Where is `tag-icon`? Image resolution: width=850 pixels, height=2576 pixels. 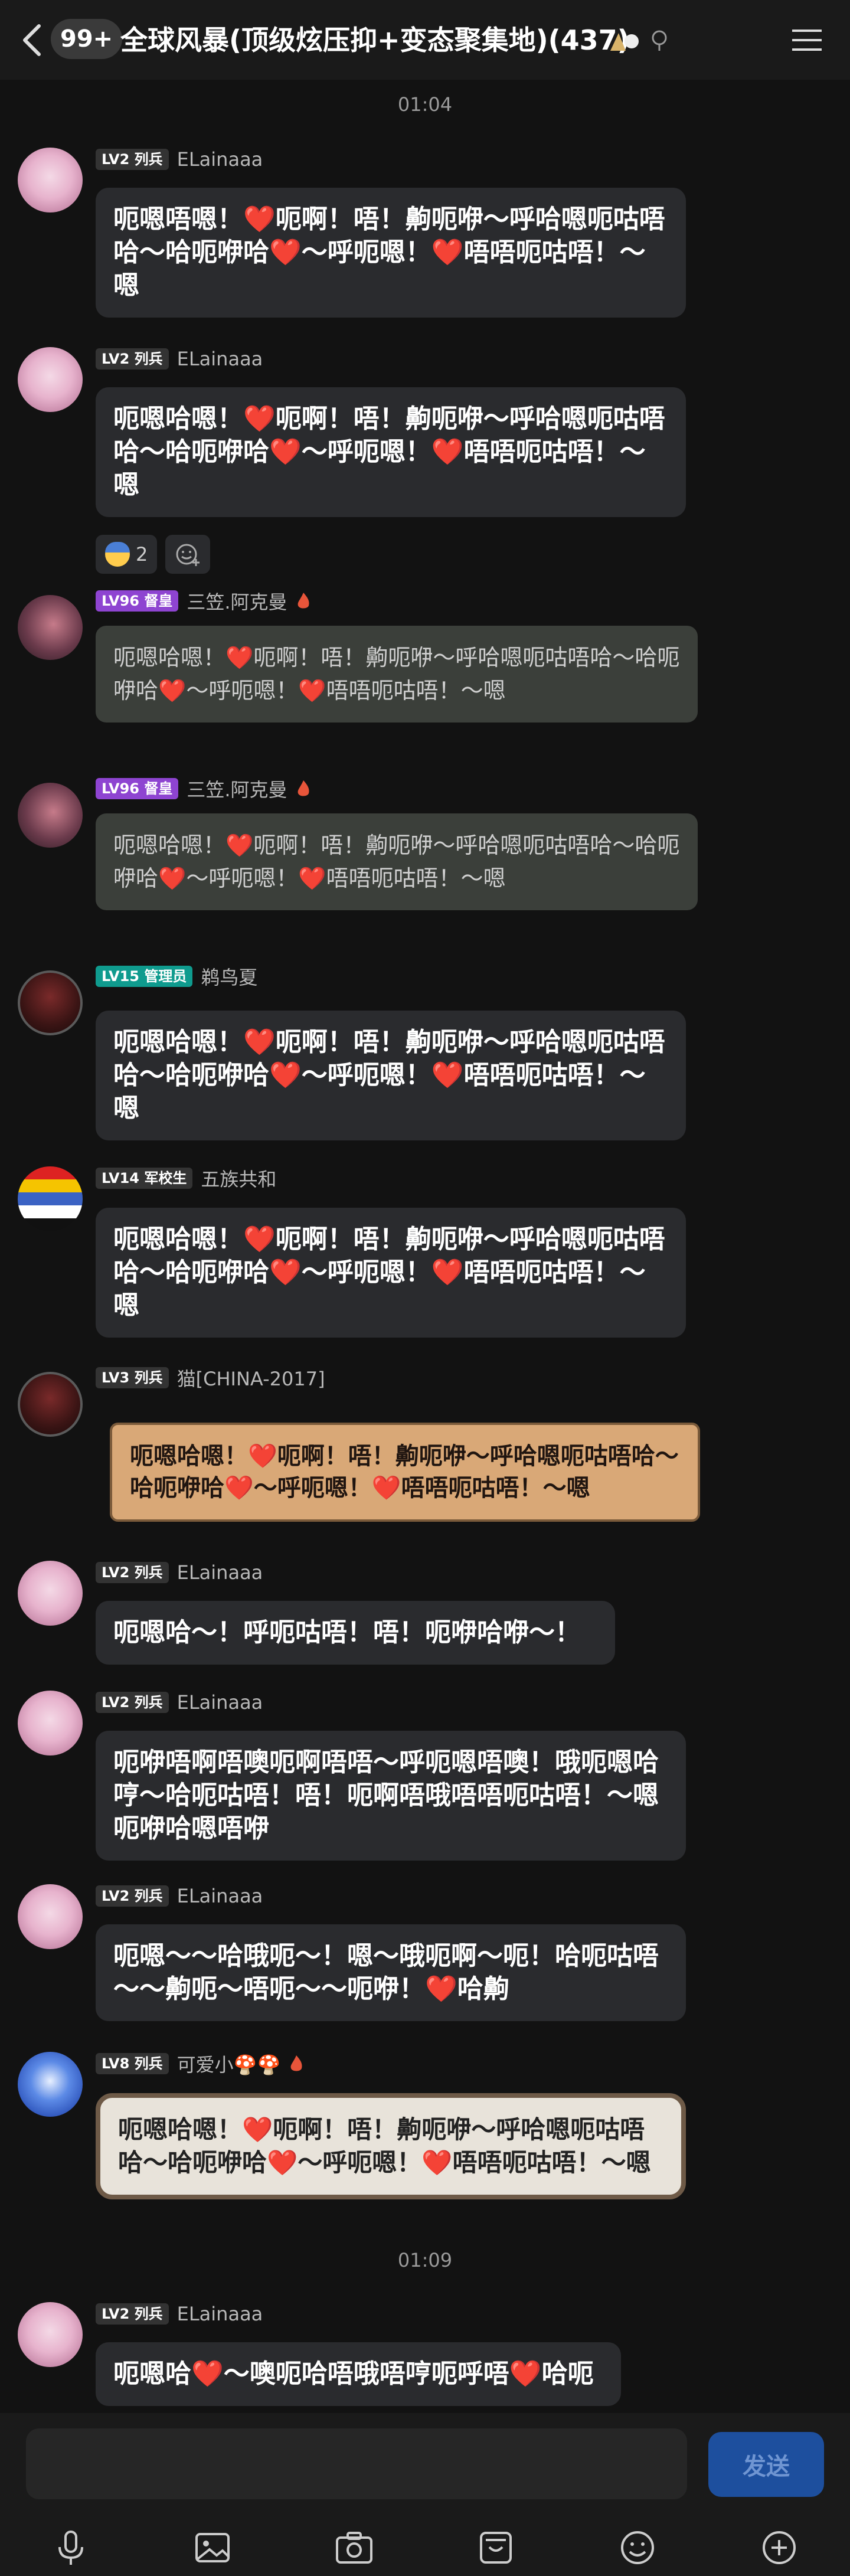 tag-icon is located at coordinates (659, 40).